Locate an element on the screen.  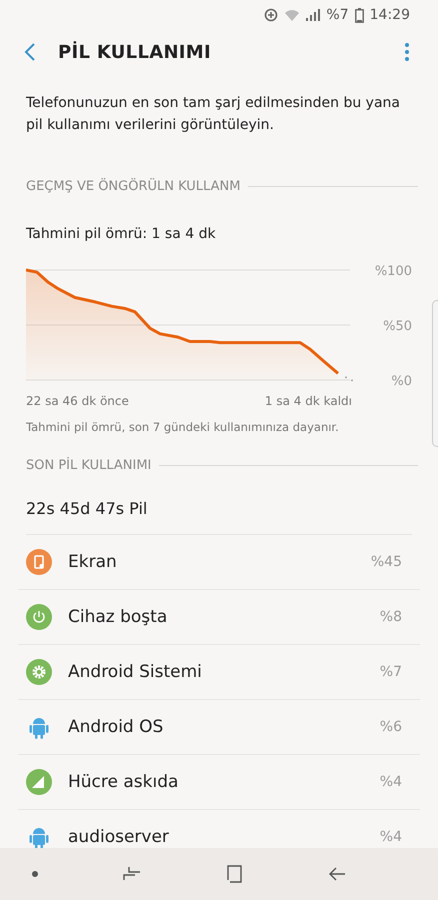
app-name: Hücre askıda is located at coordinates (124, 782).